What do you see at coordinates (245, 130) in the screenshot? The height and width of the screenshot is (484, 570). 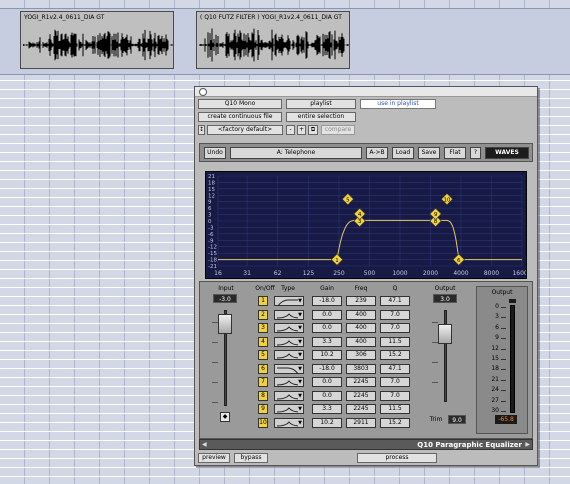 I see `preset-selector: <factory default>` at bounding box center [245, 130].